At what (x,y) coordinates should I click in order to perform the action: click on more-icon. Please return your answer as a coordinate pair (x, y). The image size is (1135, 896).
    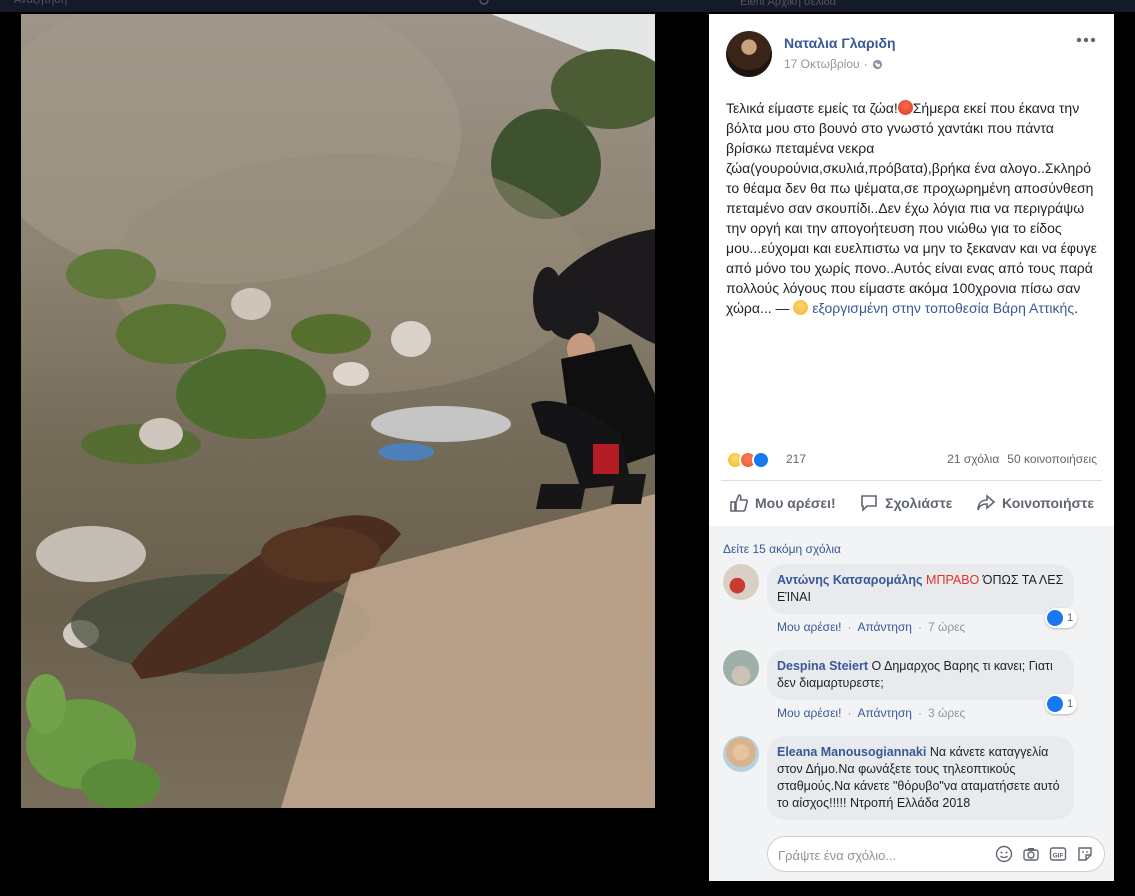
    Looking at the image, I should click on (1086, 40).